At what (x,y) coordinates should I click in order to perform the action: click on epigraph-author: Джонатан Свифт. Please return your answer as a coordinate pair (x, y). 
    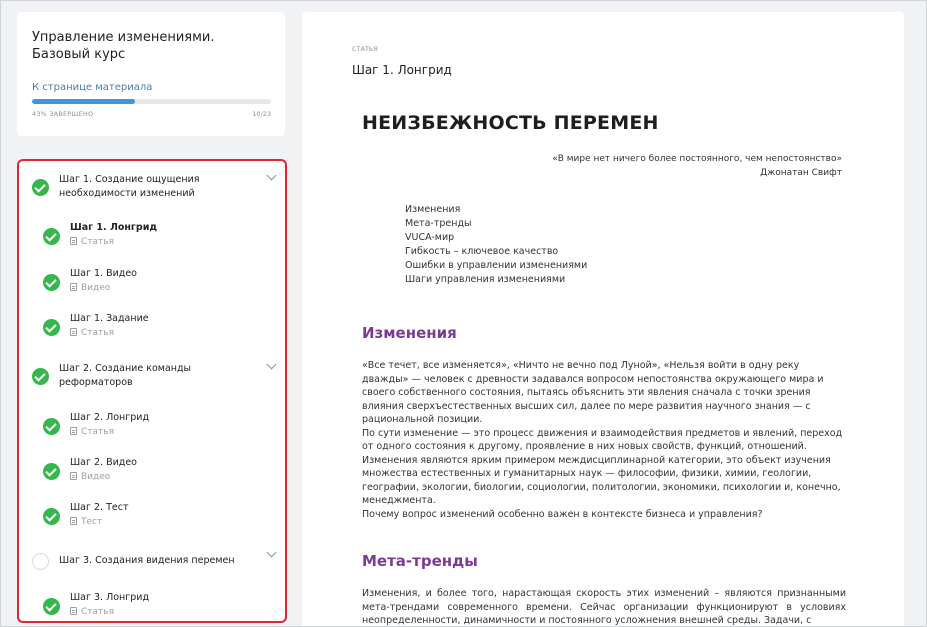
    Looking at the image, I should click on (801, 173).